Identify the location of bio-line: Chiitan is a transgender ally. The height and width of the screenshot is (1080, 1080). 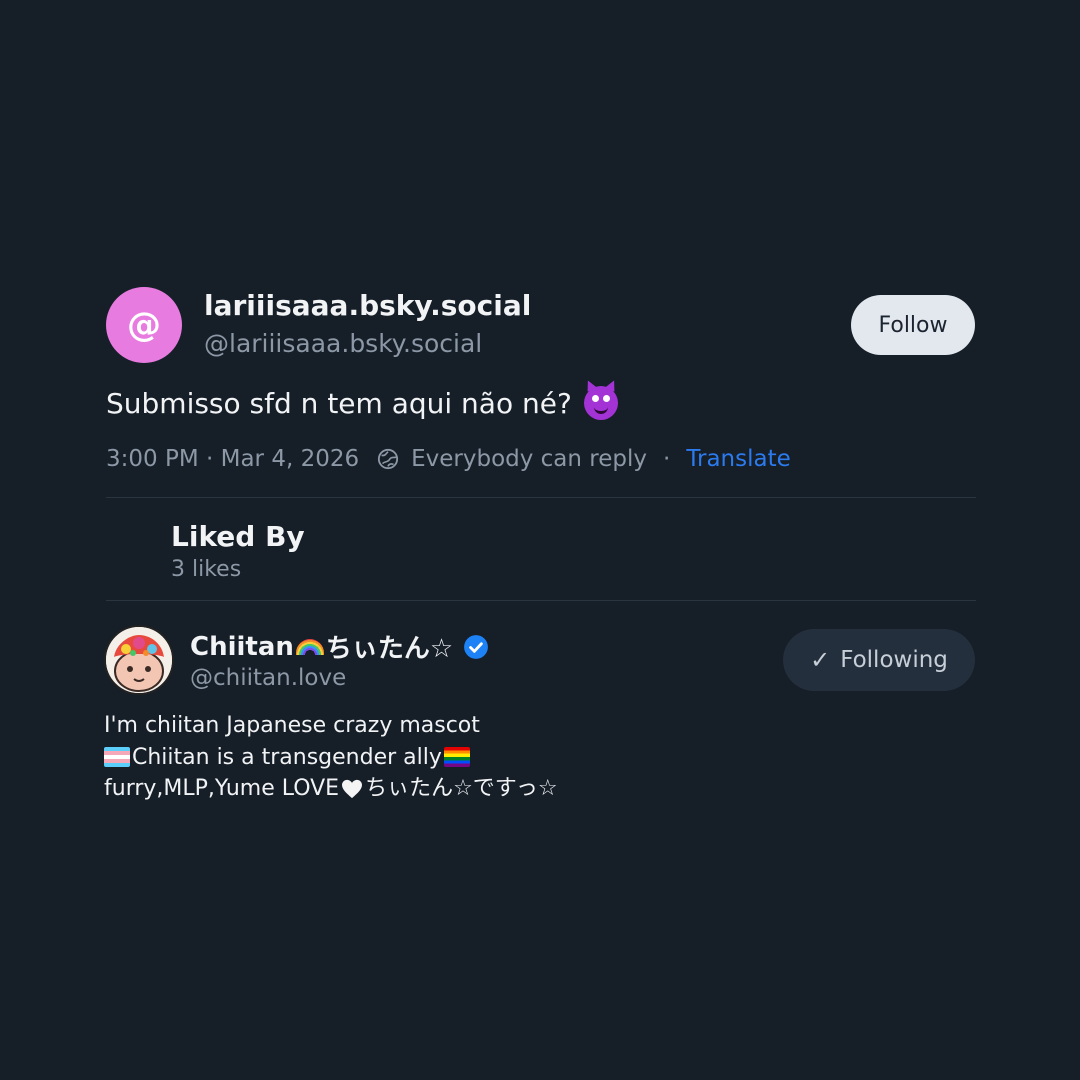
(331, 758).